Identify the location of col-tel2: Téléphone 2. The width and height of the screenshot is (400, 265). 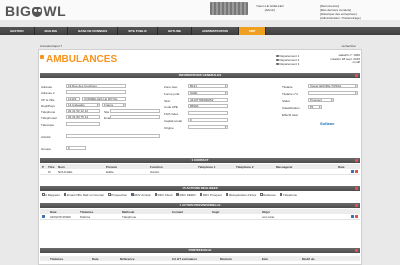
(245, 166).